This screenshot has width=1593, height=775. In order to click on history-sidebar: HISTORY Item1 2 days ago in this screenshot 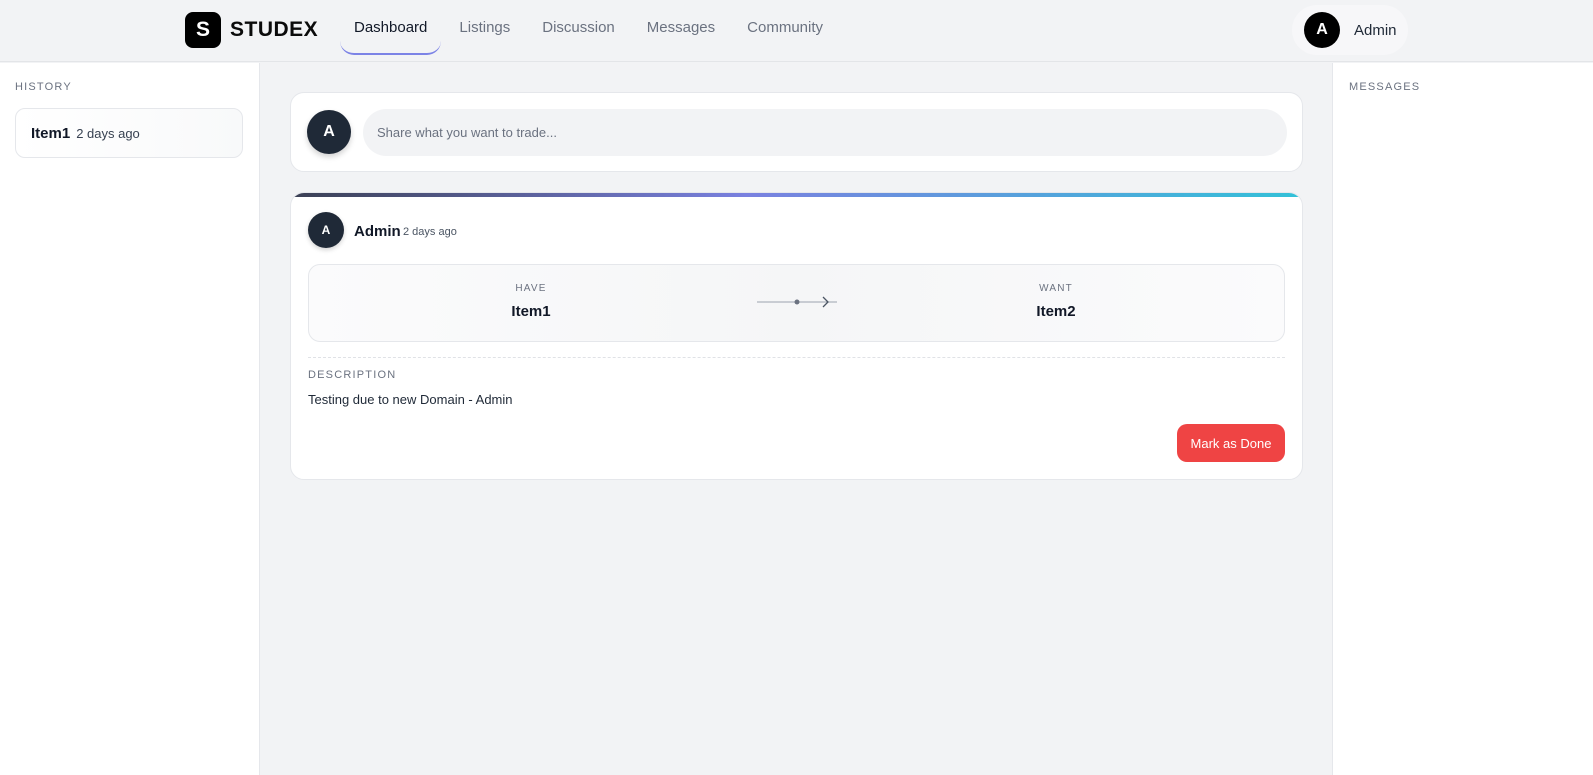, I will do `click(130, 419)`.